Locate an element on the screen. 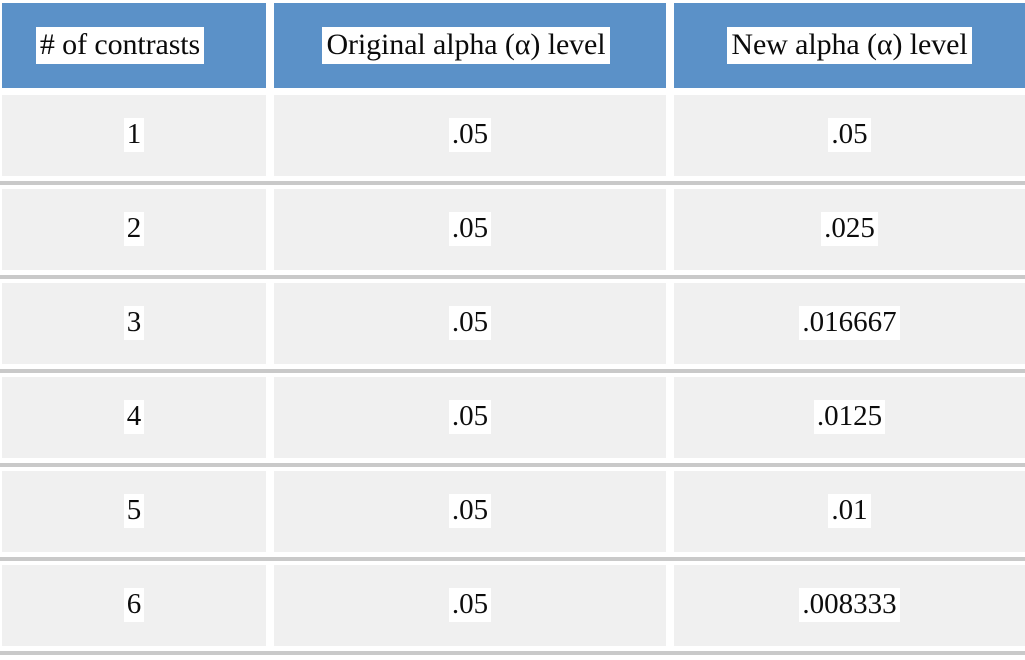 The width and height of the screenshot is (1025, 660). cell-contrasts-box: 1 is located at coordinates (134, 138).